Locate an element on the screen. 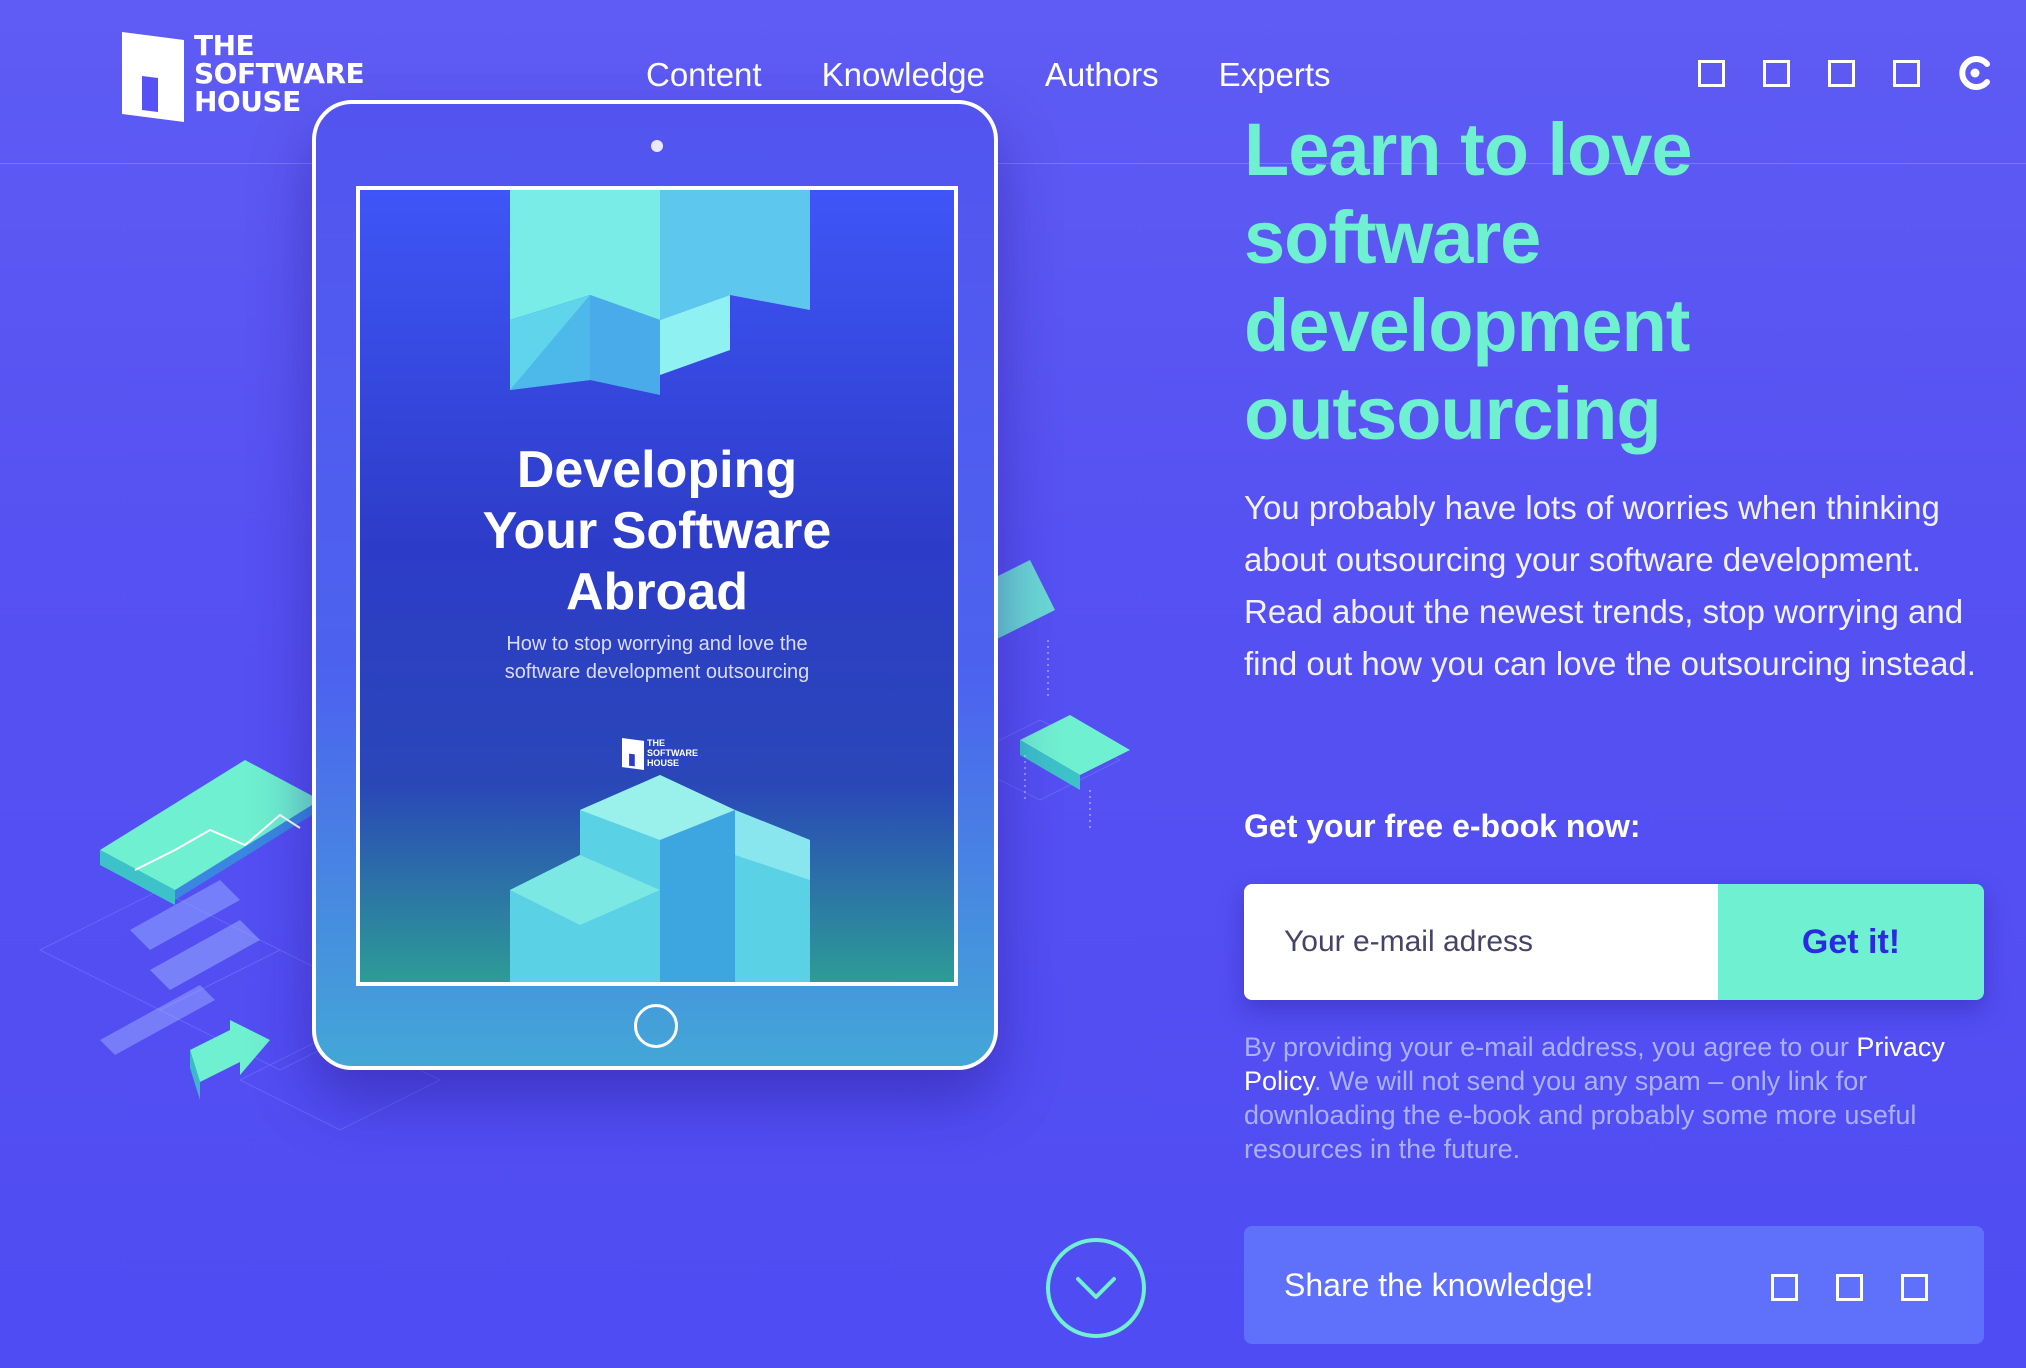 This screenshot has width=2026, height=1368. headline-line: development is located at coordinates (1467, 325).